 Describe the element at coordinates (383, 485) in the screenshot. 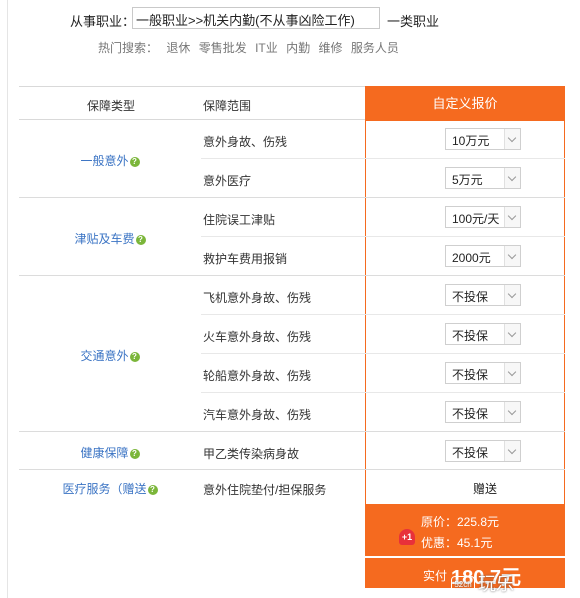

I see `coverage-item: 意外住院垫付/担保服务 赠送` at that location.